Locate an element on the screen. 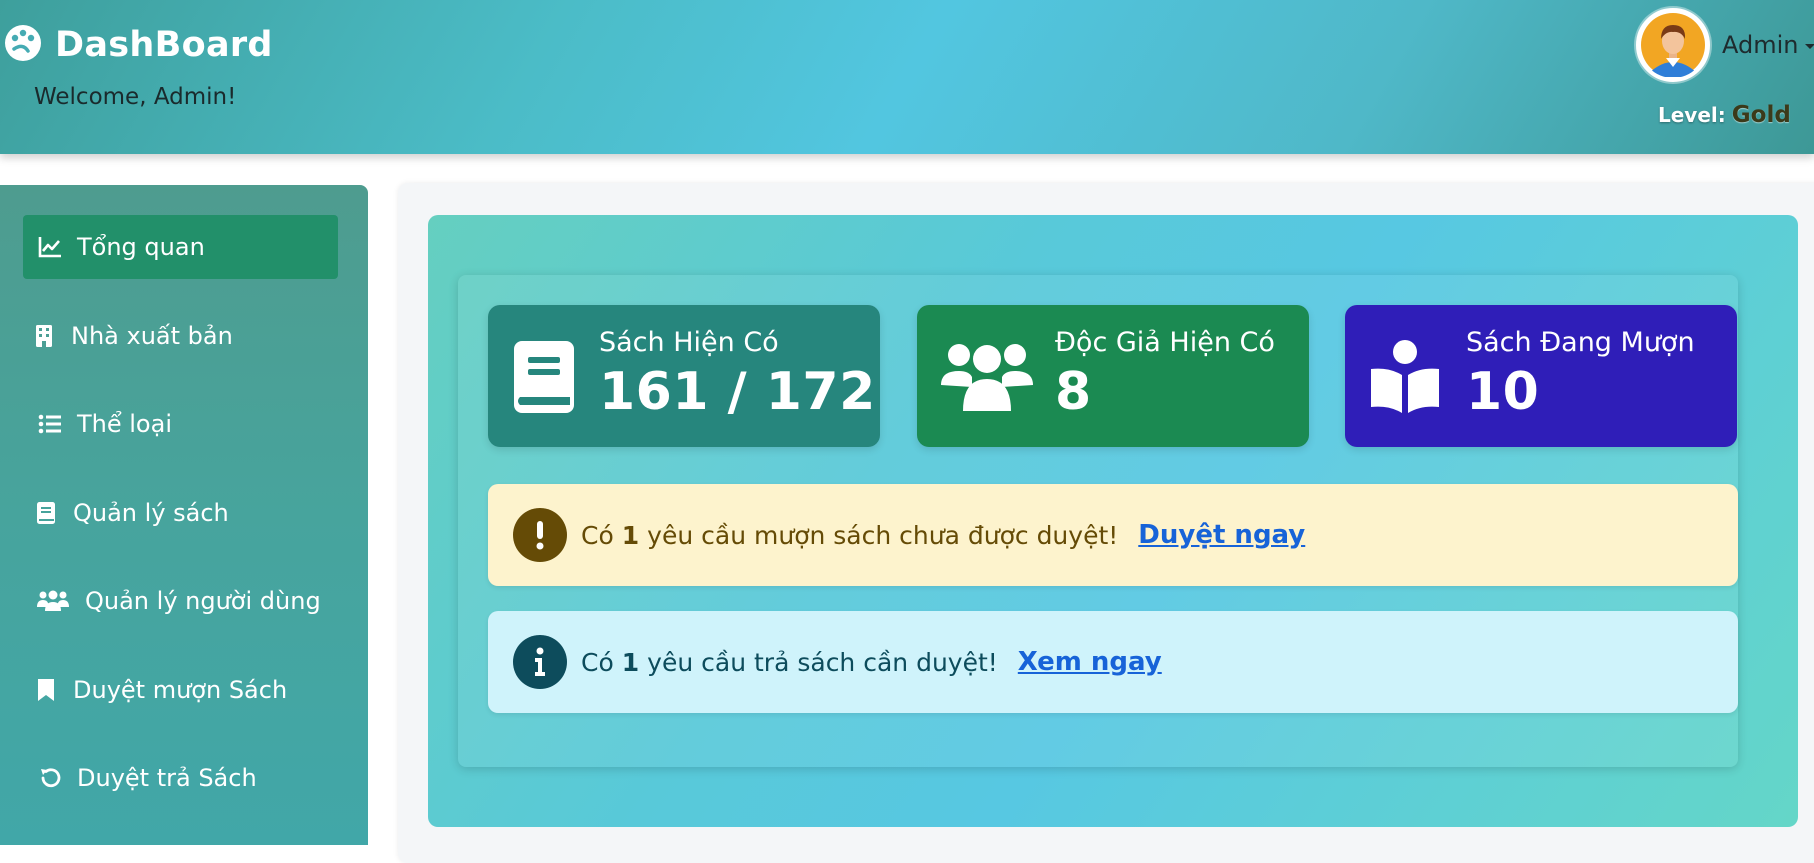  user-menu: Admin is located at coordinates (1725, 45).